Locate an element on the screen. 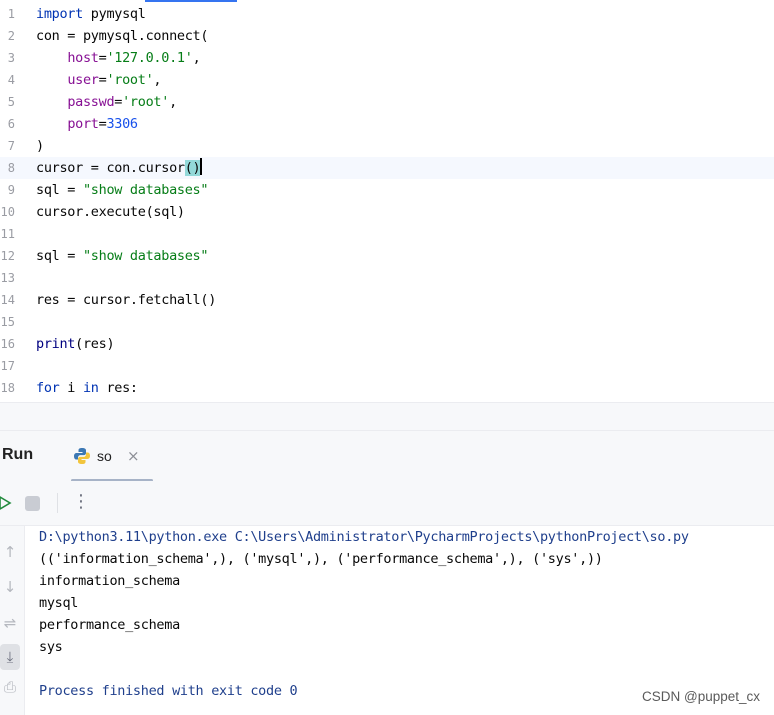 This screenshot has height=715, width=774. code-text: import pymysql is located at coordinates (91, 14).